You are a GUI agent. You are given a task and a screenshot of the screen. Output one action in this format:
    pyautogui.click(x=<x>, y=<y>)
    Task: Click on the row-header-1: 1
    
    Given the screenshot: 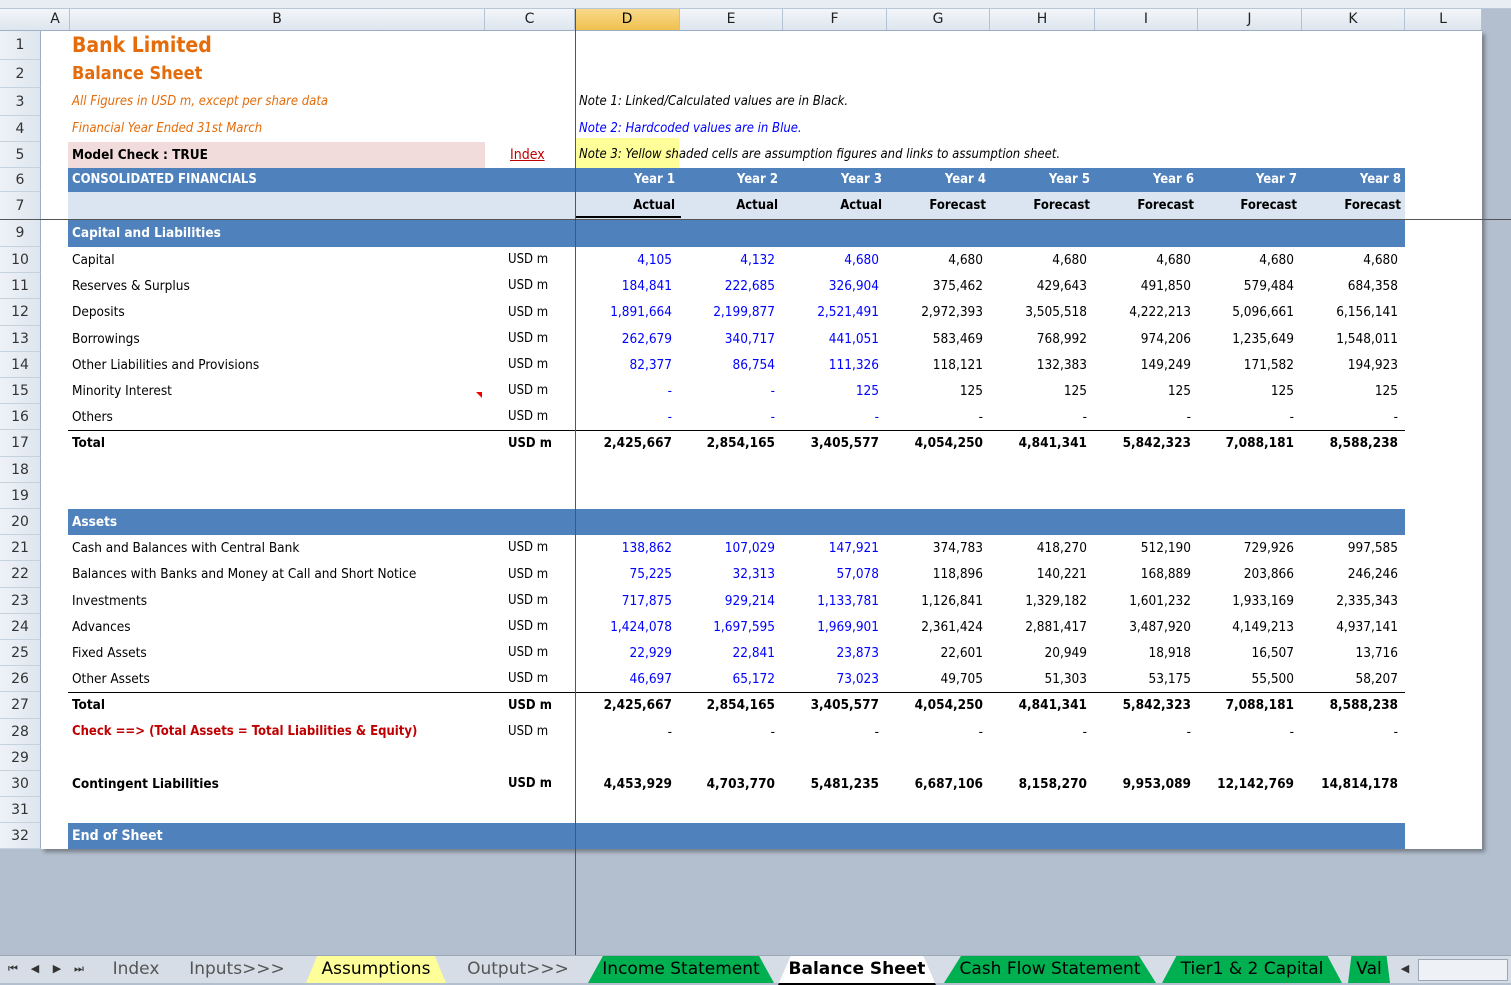 What is the action you would take?
    pyautogui.click(x=20, y=45)
    